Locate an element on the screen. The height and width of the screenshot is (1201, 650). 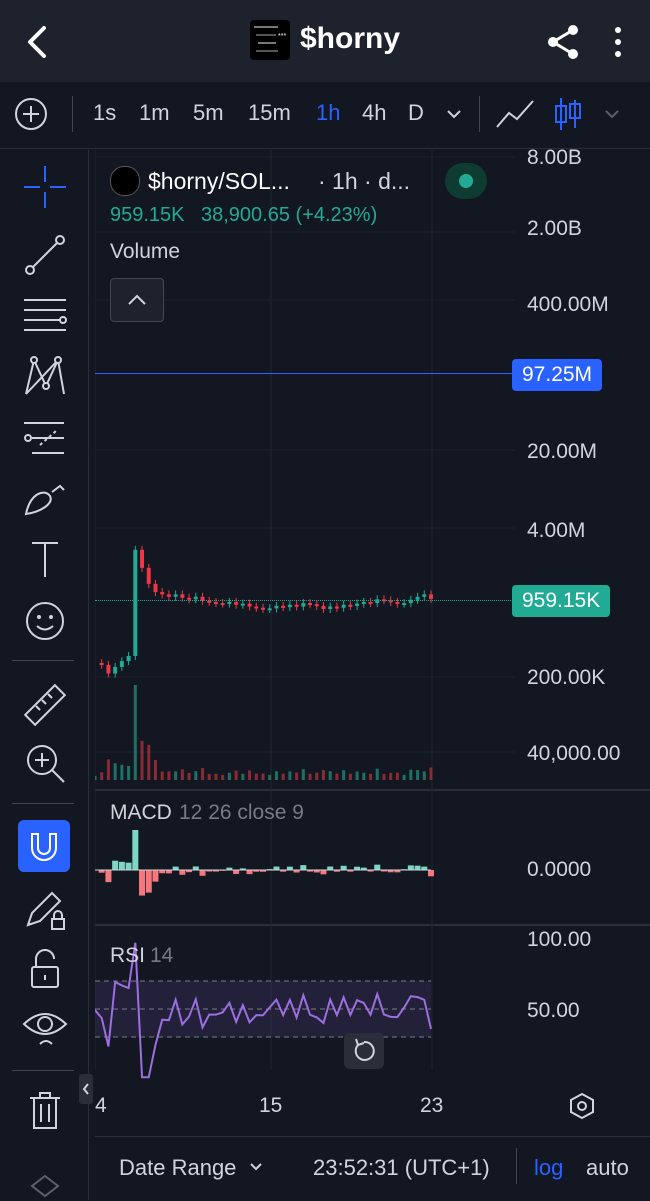
macd-params: 12 26 close 9 is located at coordinates (241, 812).